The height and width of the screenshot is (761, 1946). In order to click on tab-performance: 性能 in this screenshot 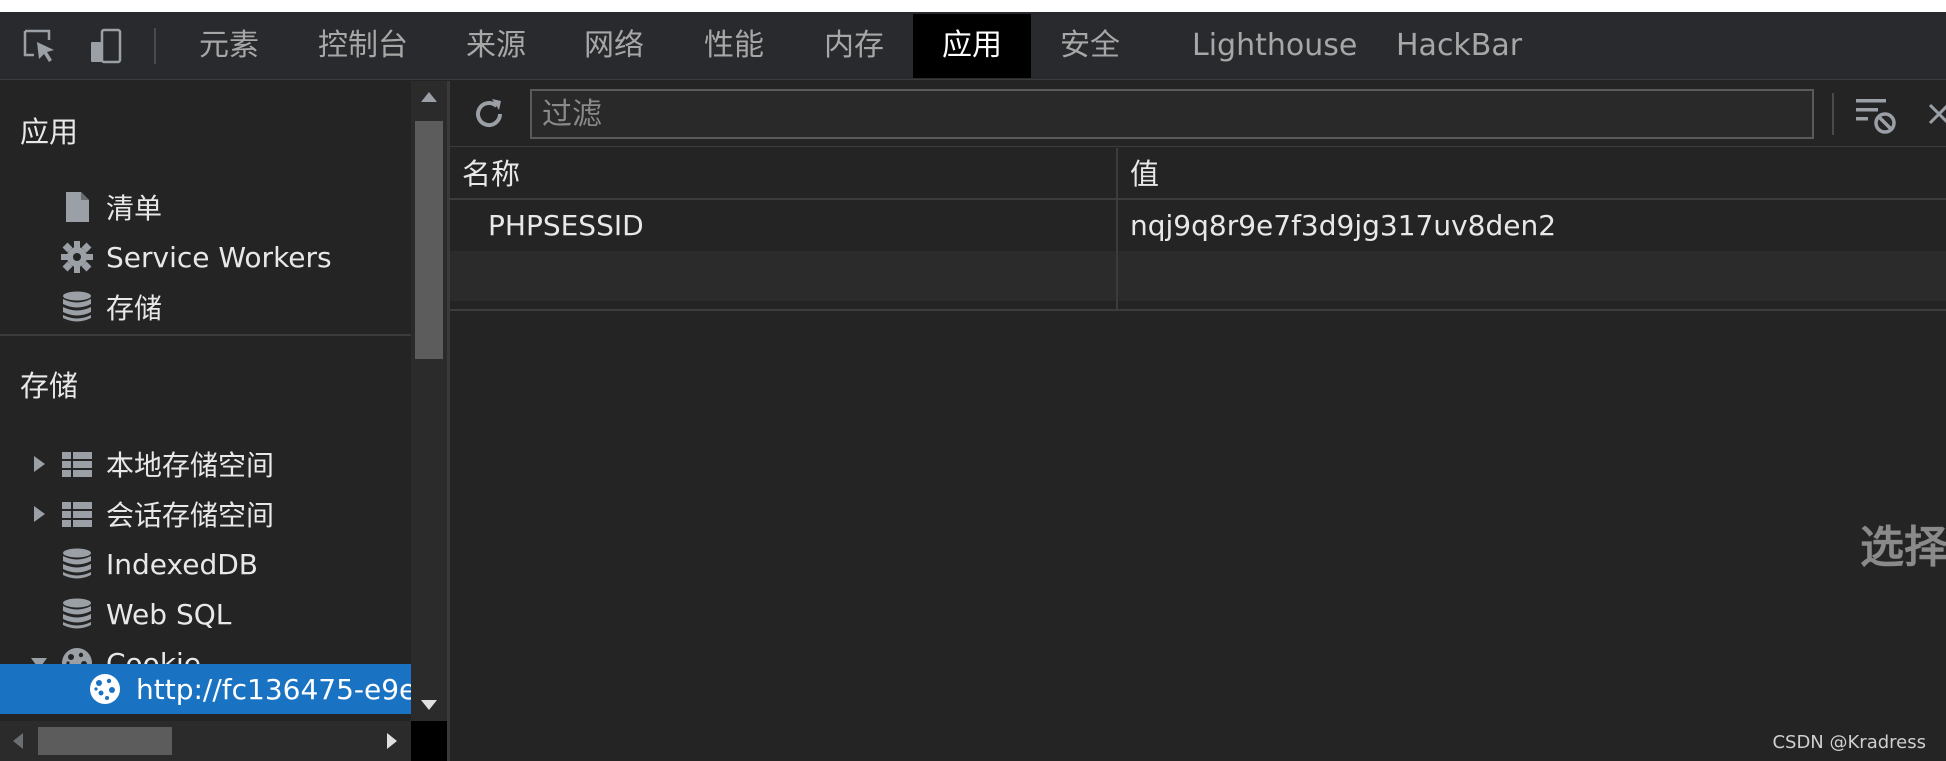, I will do `click(734, 46)`.